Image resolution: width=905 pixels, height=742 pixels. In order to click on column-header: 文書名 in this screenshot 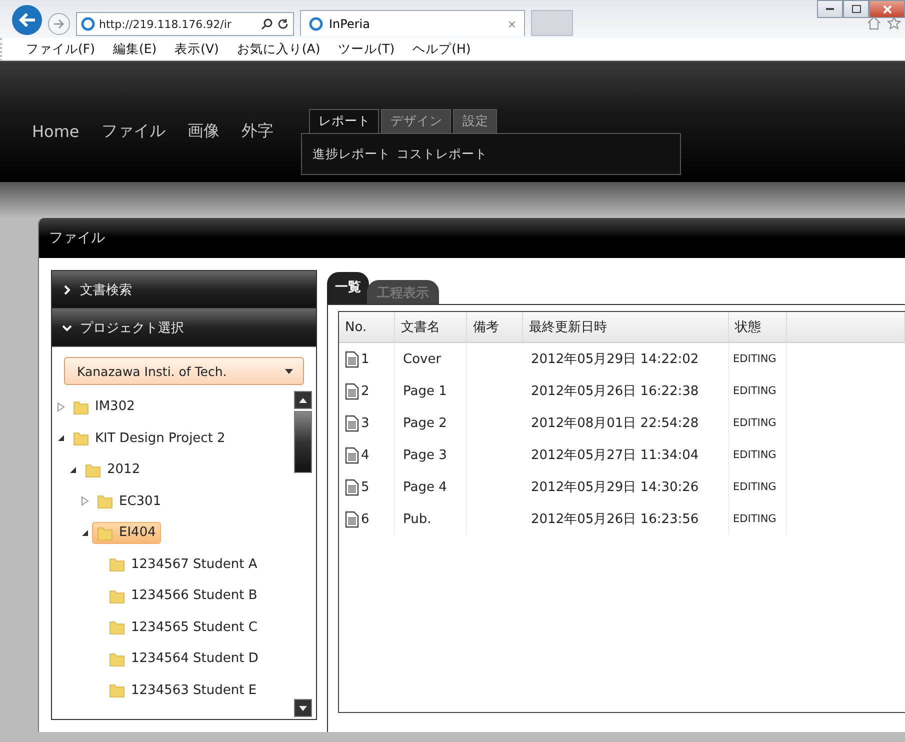, I will do `click(431, 327)`.